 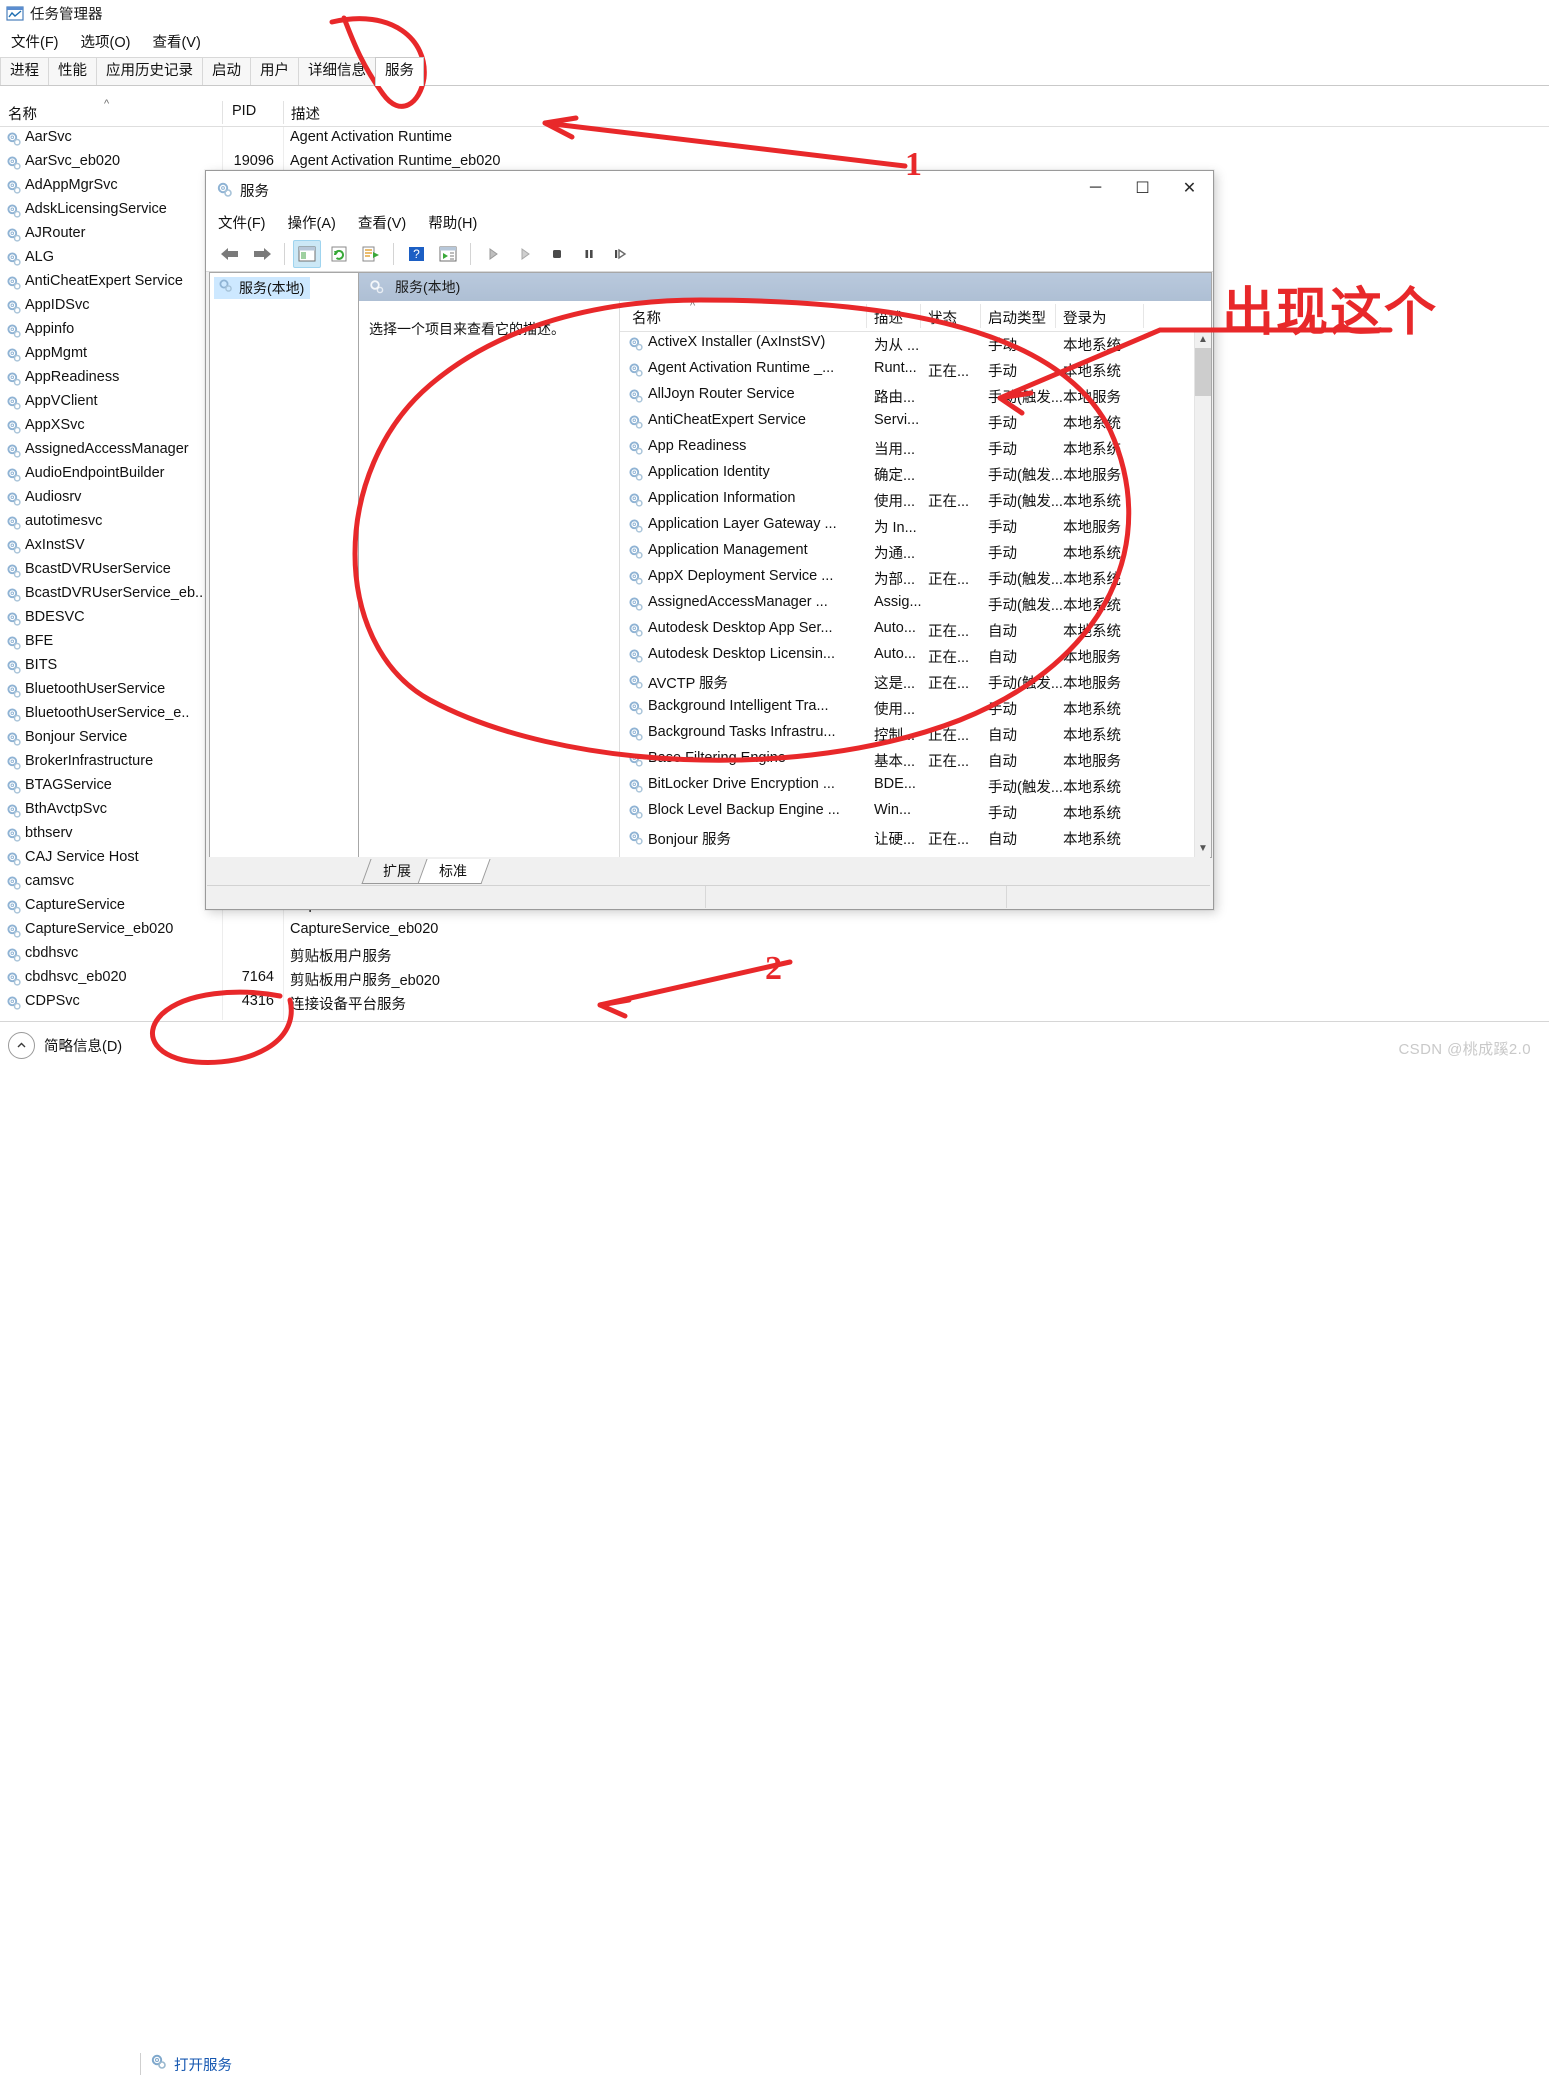 I want to click on forward-arrow-icon, so click(x=262, y=254).